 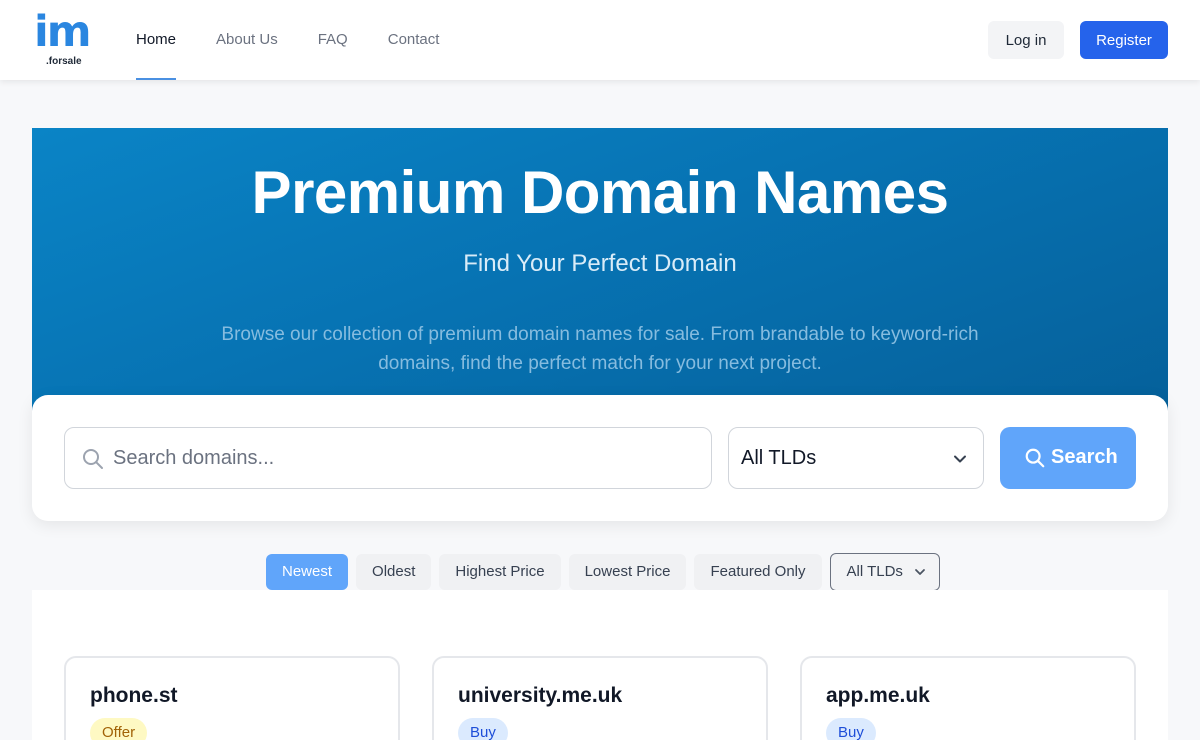 I want to click on search-input, so click(x=408, y=458).